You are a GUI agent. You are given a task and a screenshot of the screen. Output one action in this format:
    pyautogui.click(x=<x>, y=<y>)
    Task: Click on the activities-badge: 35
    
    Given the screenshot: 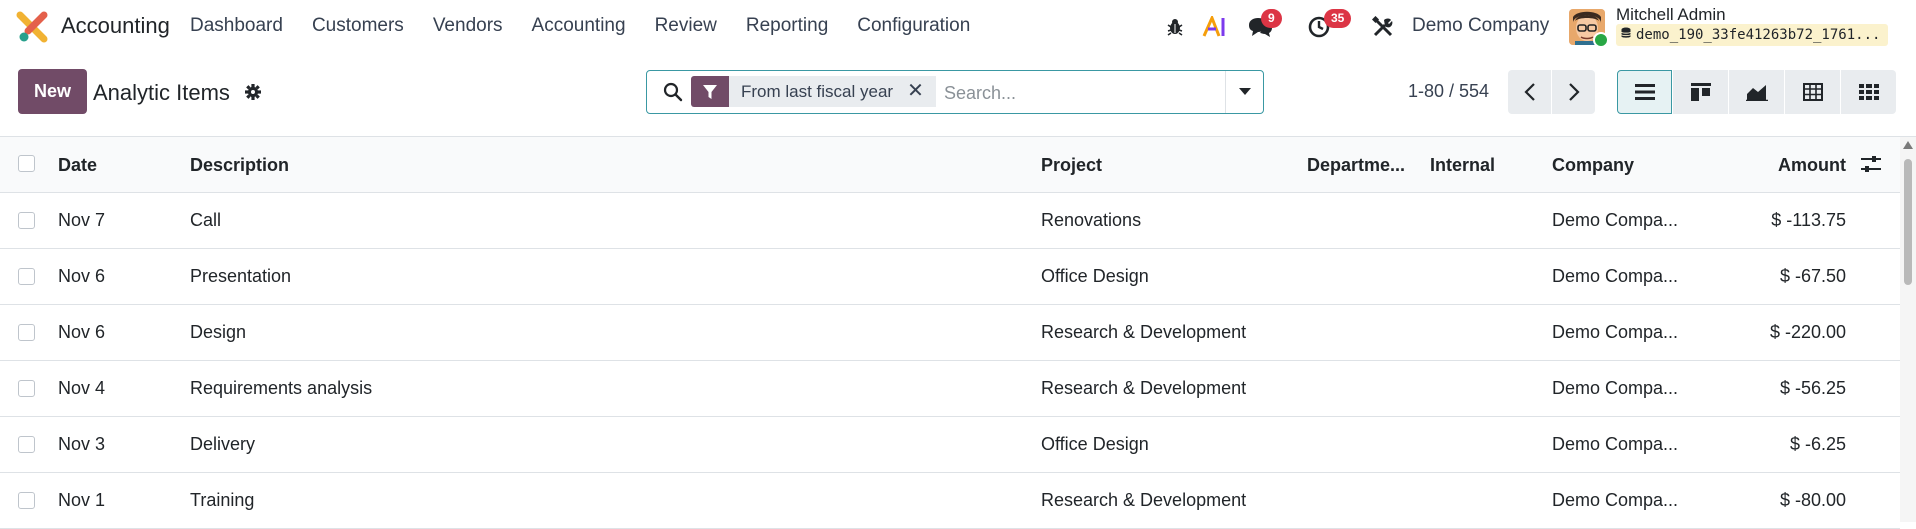 What is the action you would take?
    pyautogui.click(x=1338, y=18)
    